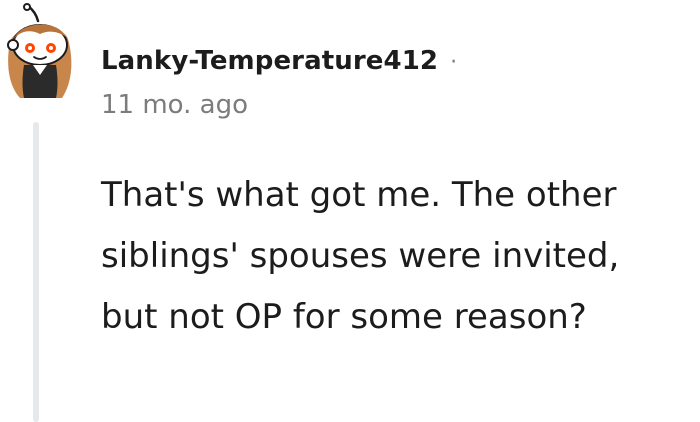 Image resolution: width=700 pixels, height=422 pixels. Describe the element at coordinates (36, 272) in the screenshot. I see `thread-line` at that location.